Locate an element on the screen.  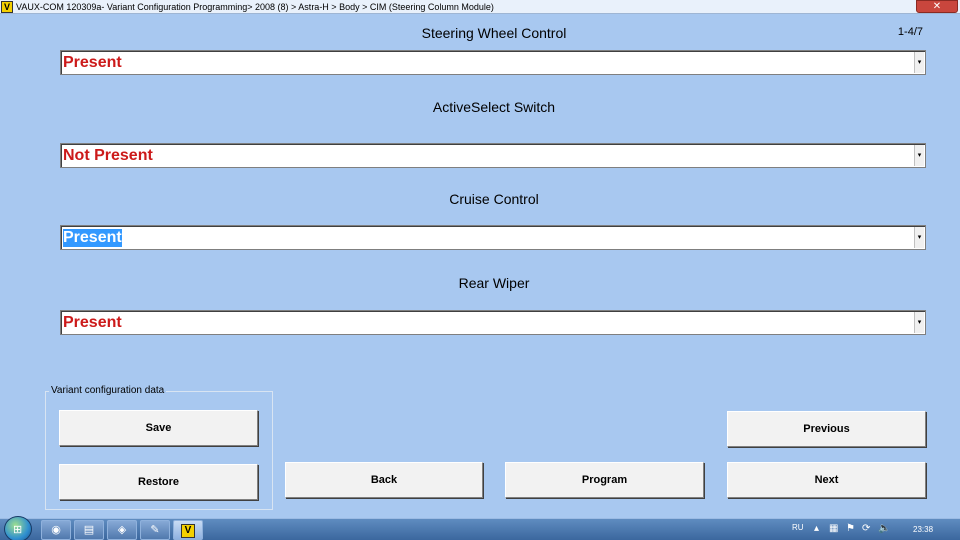
paint-icon: ✎ is located at coordinates (155, 530).